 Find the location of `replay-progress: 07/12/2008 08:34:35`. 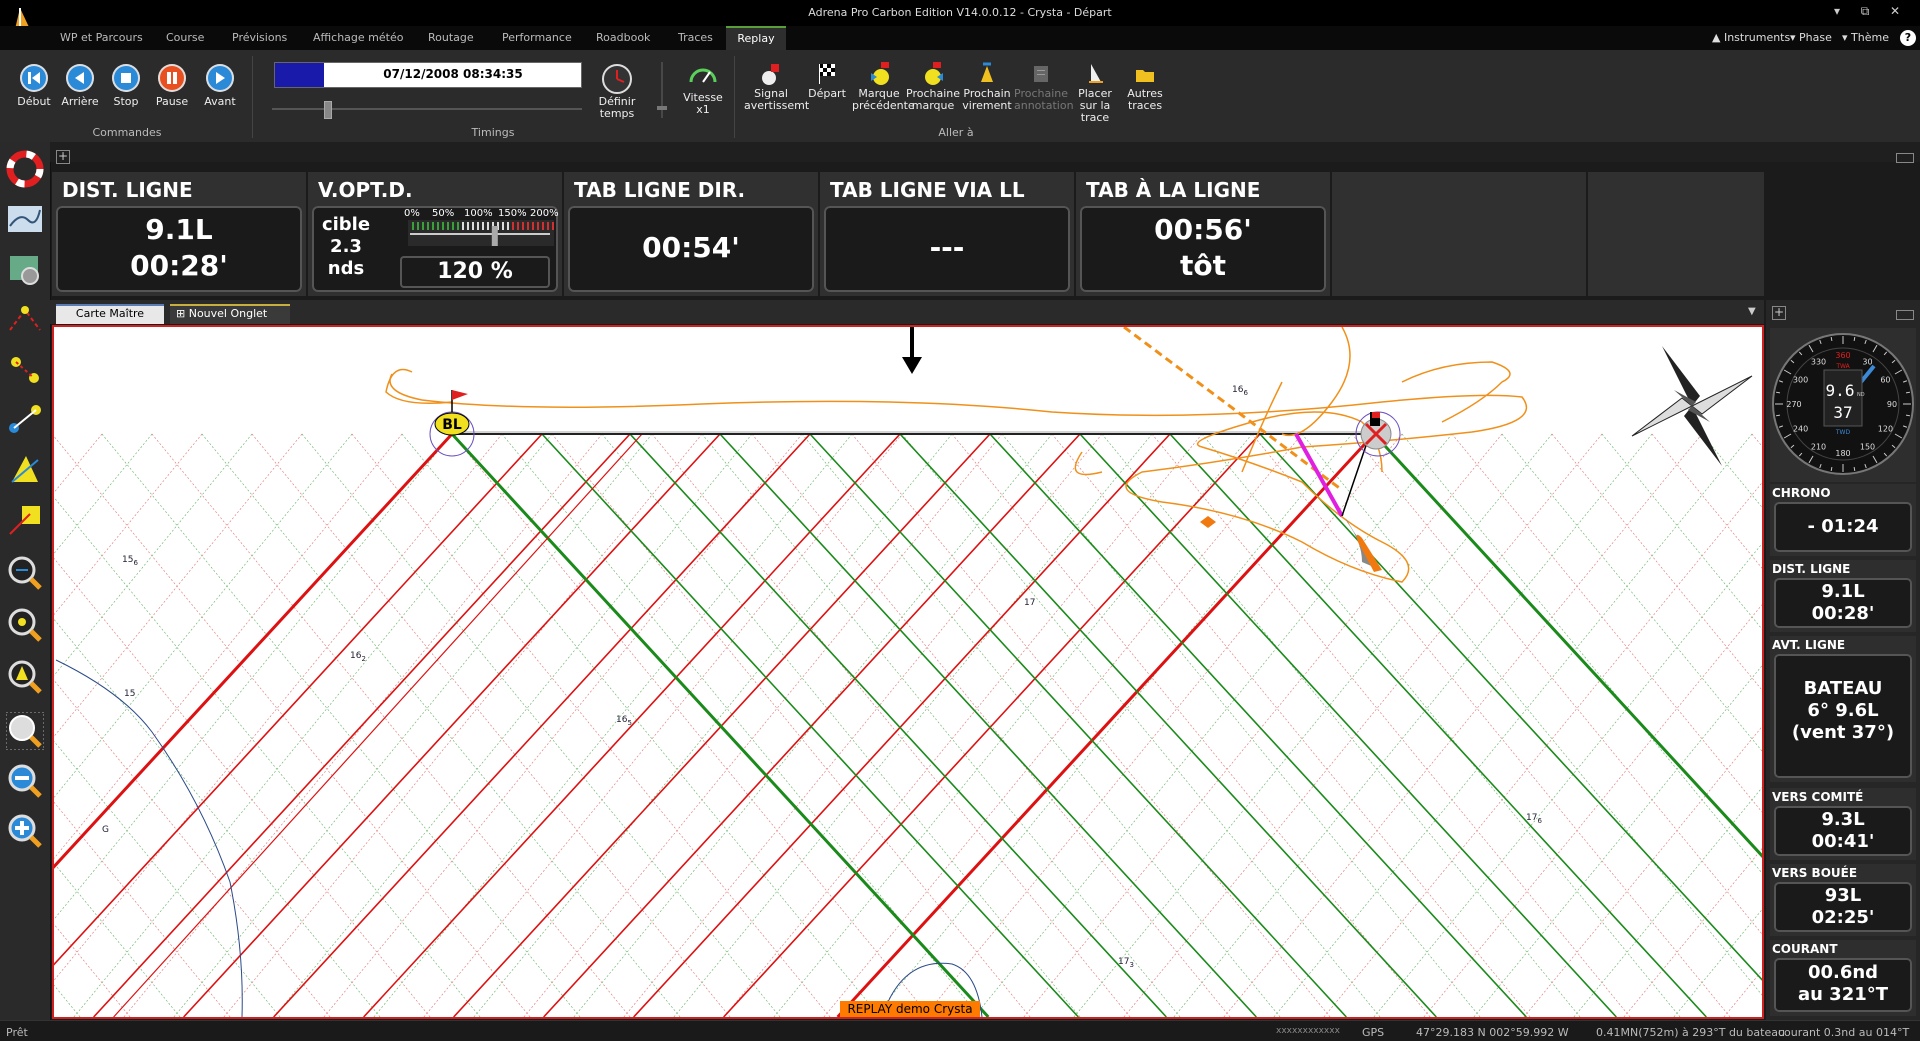

replay-progress: 07/12/2008 08:34:35 is located at coordinates (428, 75).